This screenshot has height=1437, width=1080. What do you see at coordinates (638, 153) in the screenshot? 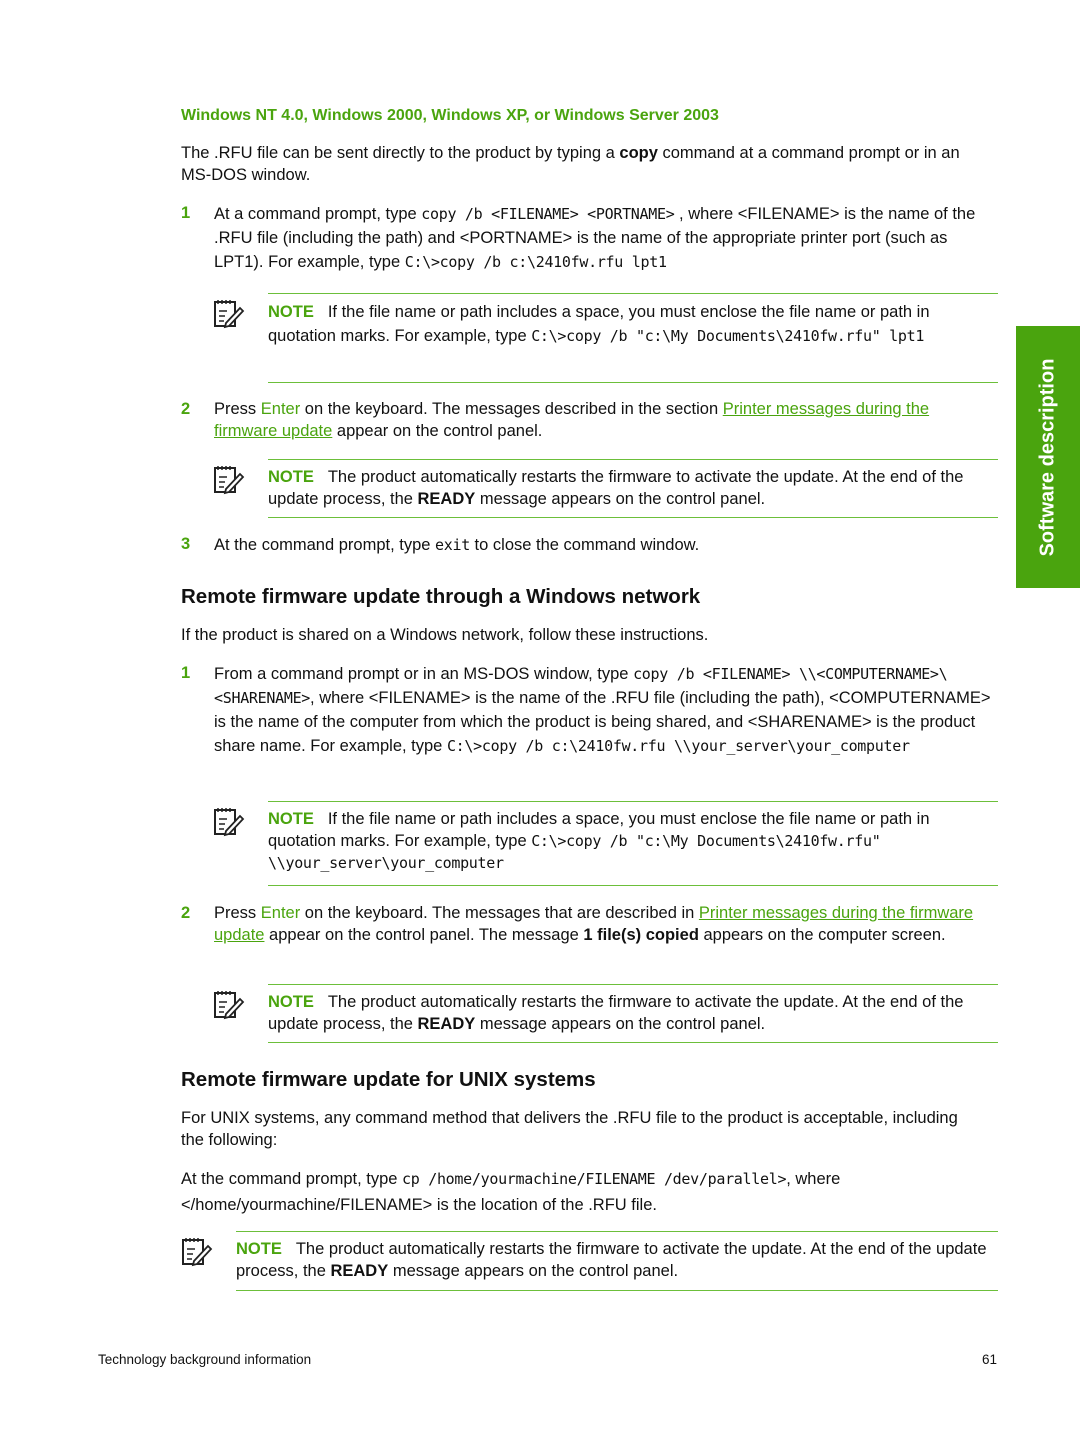
I see `bold-text: copy` at bounding box center [638, 153].